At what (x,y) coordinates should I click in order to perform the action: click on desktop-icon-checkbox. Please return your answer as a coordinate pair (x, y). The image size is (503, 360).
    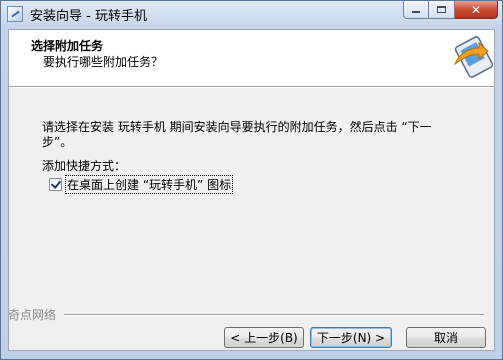
    Looking at the image, I should click on (55, 184).